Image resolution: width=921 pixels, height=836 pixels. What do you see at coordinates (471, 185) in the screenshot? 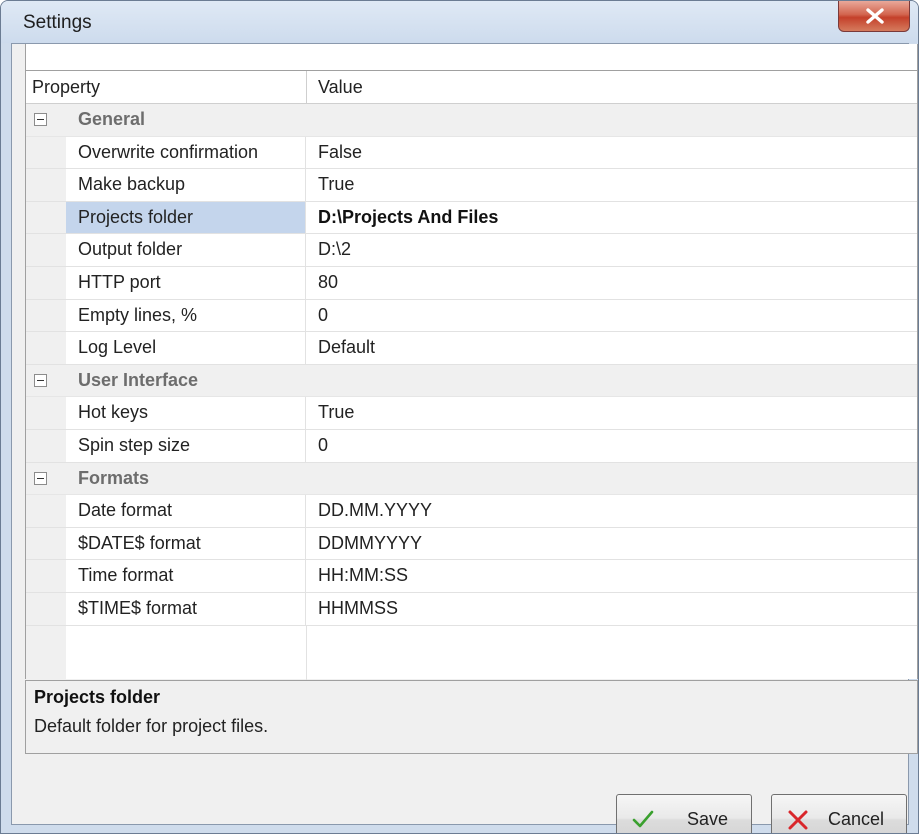
I see `property-row-make-backup: Make backup True` at bounding box center [471, 185].